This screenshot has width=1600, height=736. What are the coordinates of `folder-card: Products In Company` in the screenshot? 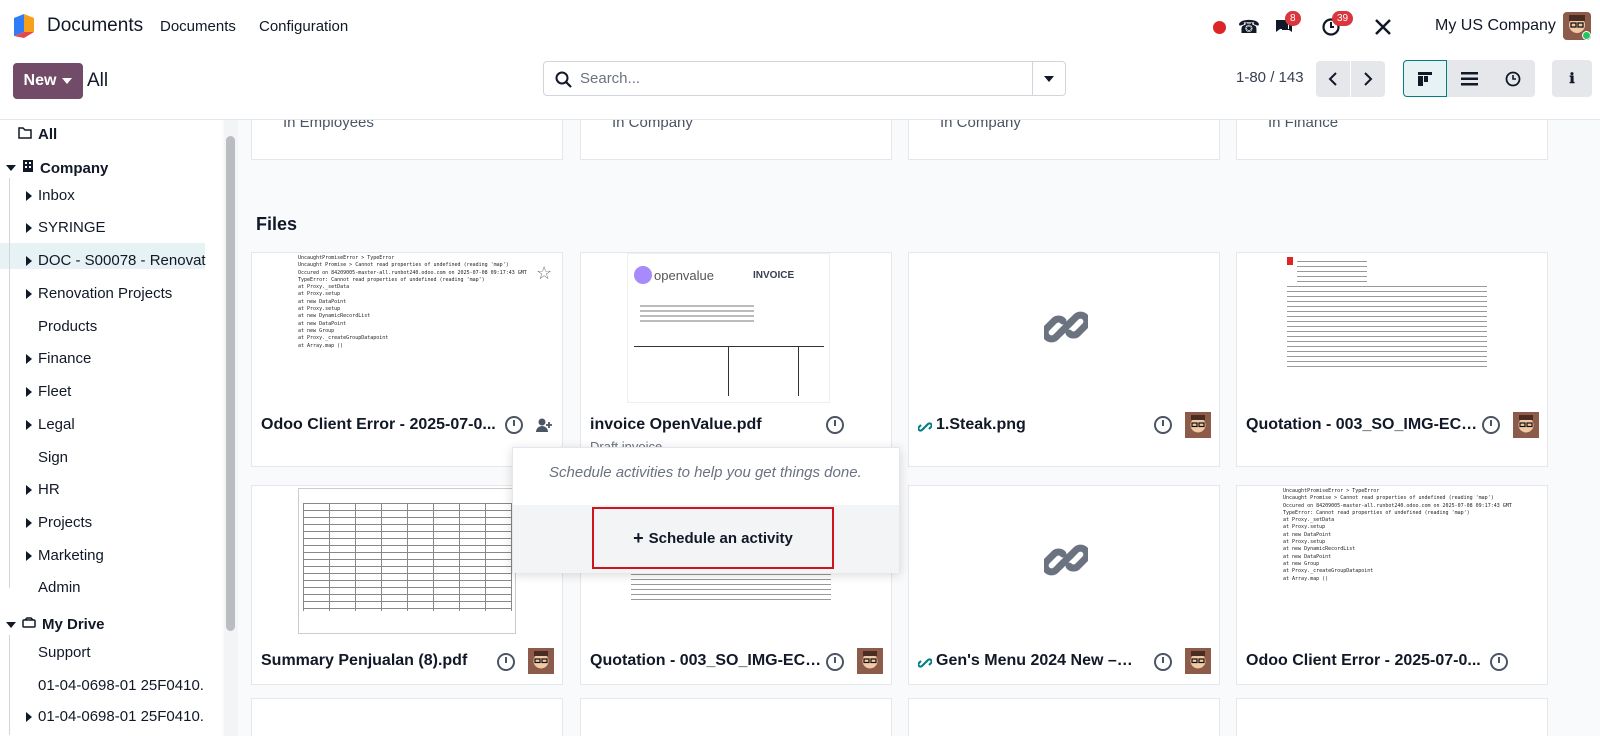 It's located at (736, 140).